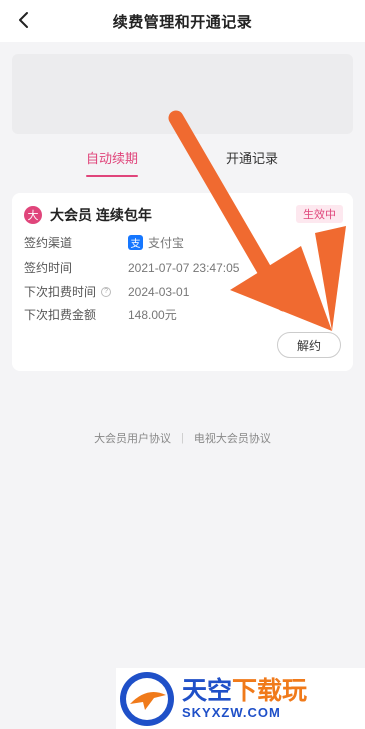 The width and height of the screenshot is (365, 729). What do you see at coordinates (135, 242) in the screenshot?
I see `alipay-icon: 支` at bounding box center [135, 242].